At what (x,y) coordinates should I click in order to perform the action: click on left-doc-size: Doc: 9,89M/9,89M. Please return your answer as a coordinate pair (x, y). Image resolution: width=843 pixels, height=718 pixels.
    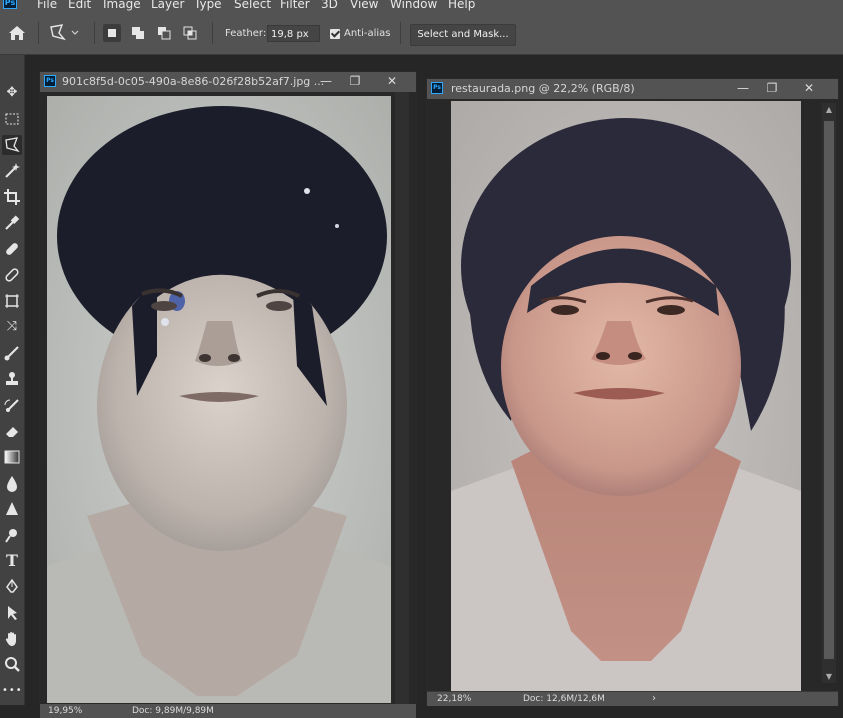
    Looking at the image, I should click on (173, 711).